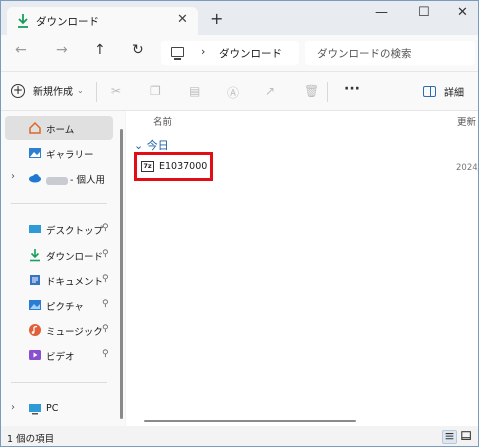  I want to click on sidebar-item-downloads: ダウンロード ⚲, so click(59, 255).